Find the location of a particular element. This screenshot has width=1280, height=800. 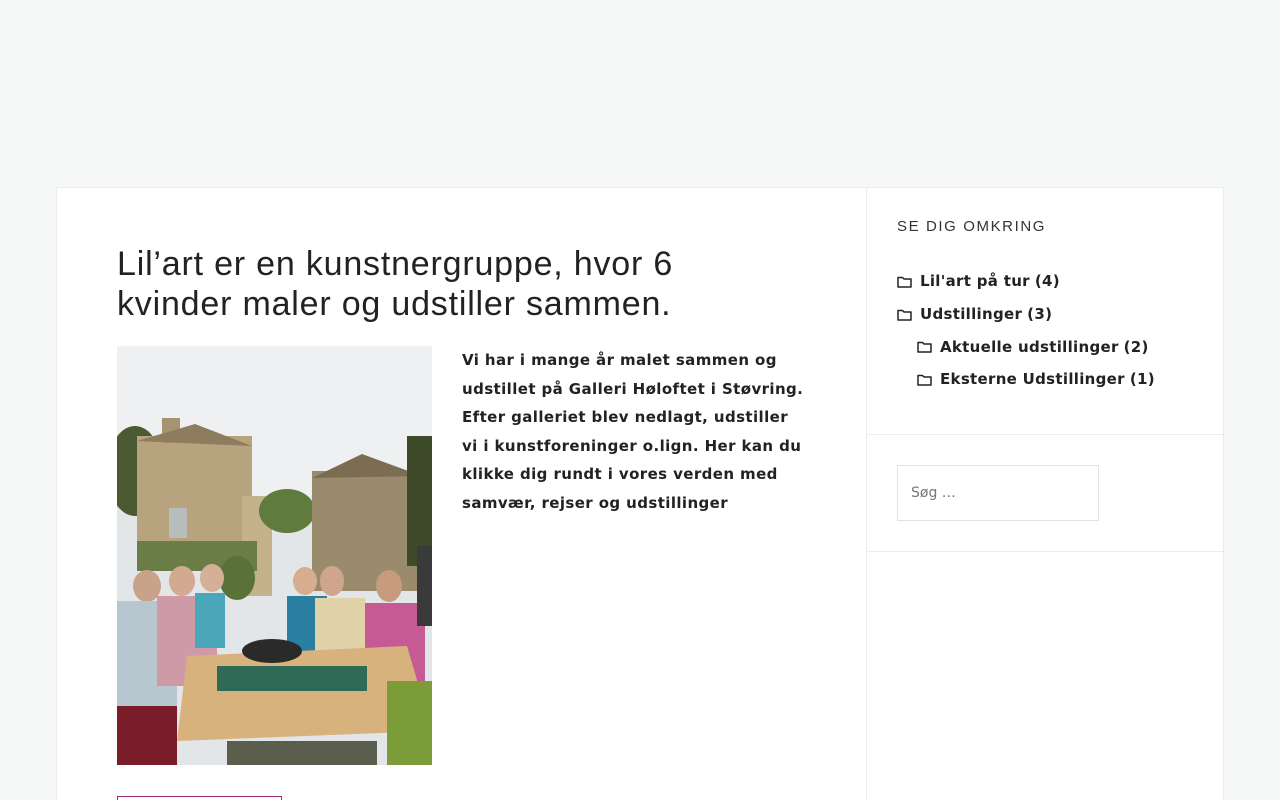

category-count: (2) is located at coordinates (1136, 346).